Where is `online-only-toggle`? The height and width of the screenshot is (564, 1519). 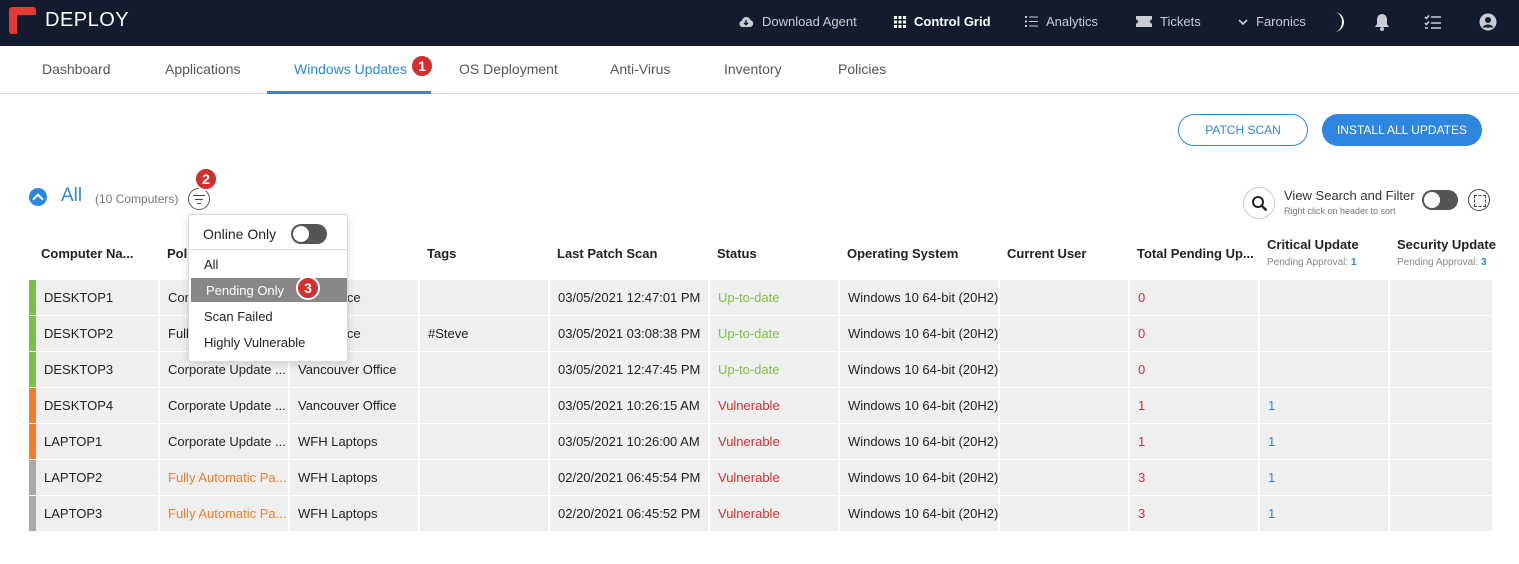
online-only-toggle is located at coordinates (309, 234).